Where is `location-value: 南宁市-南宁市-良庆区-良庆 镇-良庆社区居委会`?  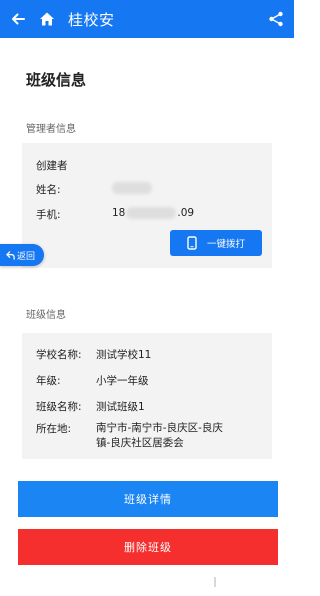
location-value: 南宁市-南宁市-良庆区-良庆 镇-良庆社区居委会 is located at coordinates (159, 436).